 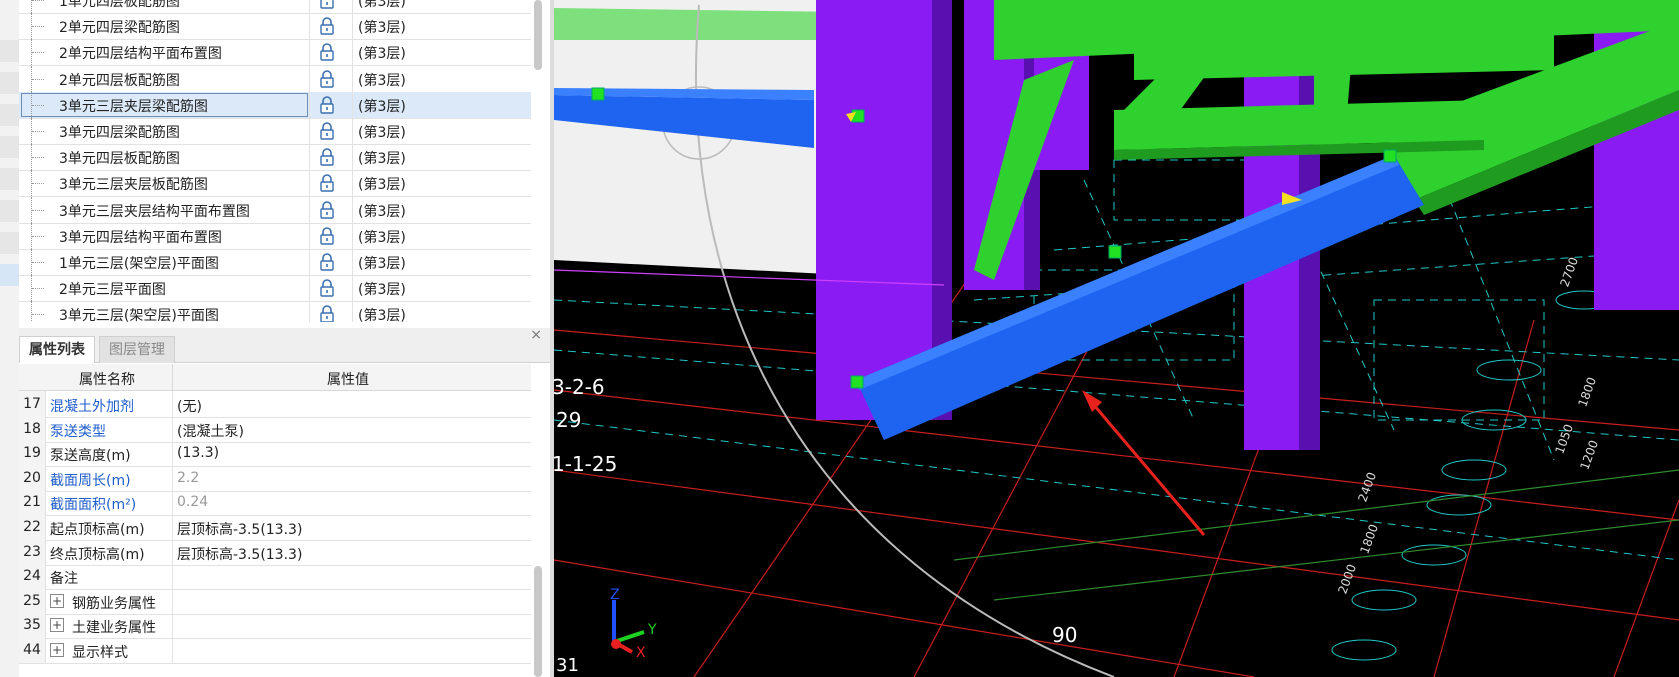 I want to click on close-icon: ×, so click(x=536, y=335).